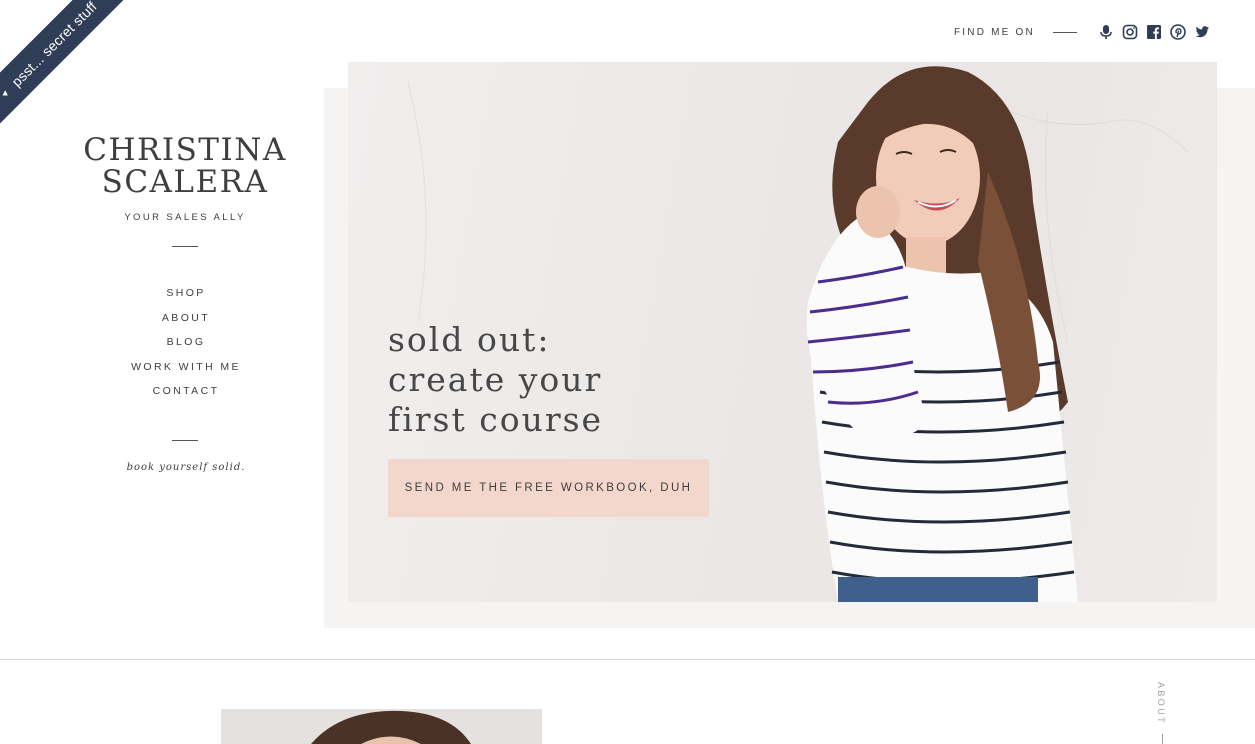 This screenshot has width=1255, height=744. What do you see at coordinates (1202, 32) in the screenshot?
I see `twitter-icon` at bounding box center [1202, 32].